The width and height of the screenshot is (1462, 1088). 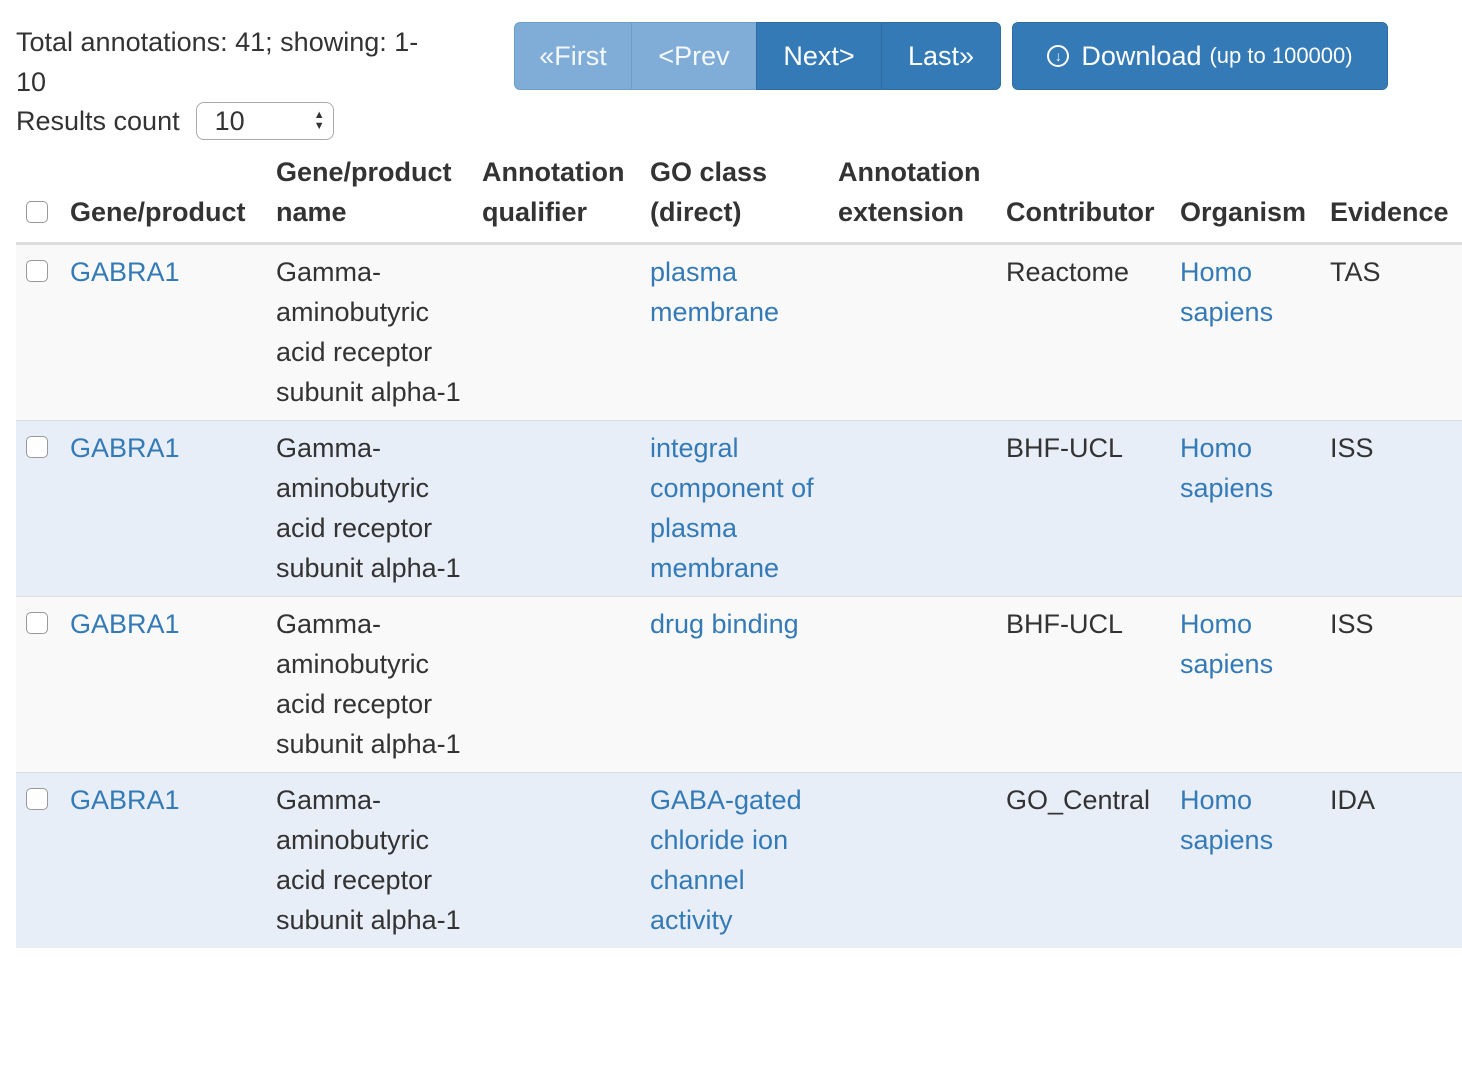 I want to click on download-button: ↓ Download (up to 100000), so click(x=1200, y=56).